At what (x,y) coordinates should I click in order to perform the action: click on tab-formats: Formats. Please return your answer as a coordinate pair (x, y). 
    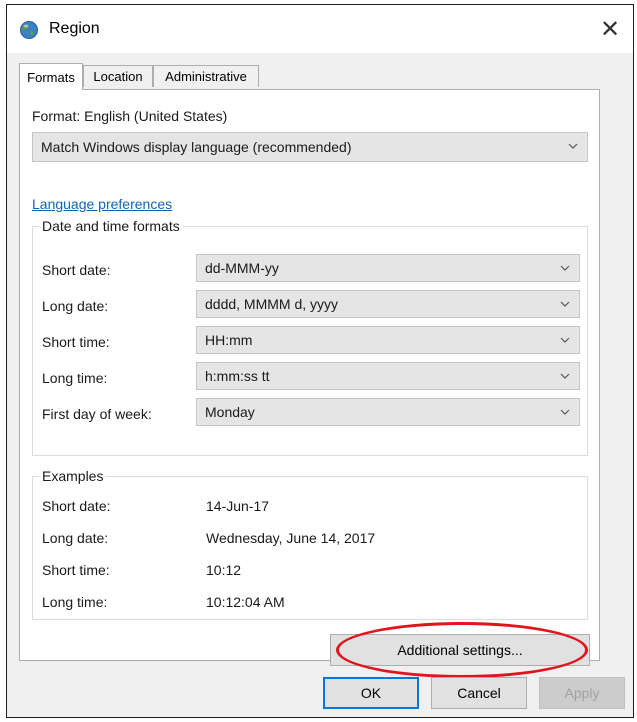
    Looking at the image, I should click on (51, 76).